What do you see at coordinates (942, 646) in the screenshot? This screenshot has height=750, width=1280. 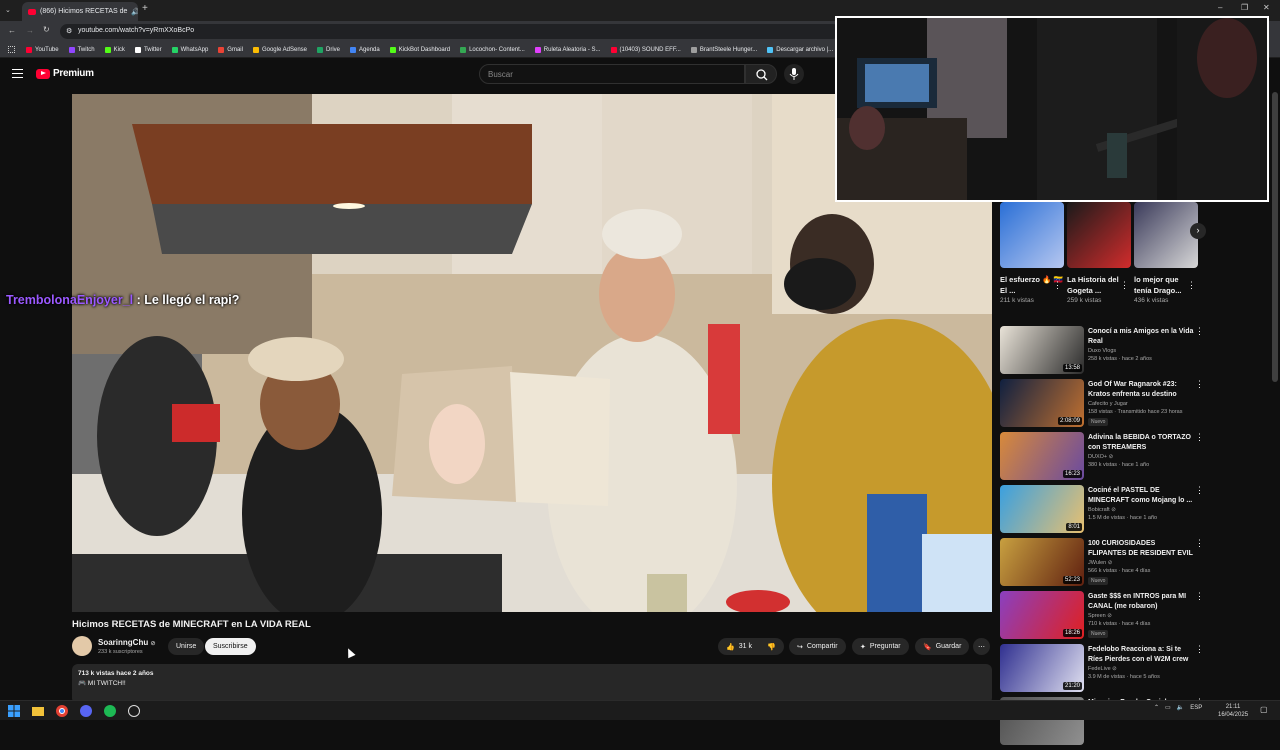 I see `save-button: 🔖 Guardar` at bounding box center [942, 646].